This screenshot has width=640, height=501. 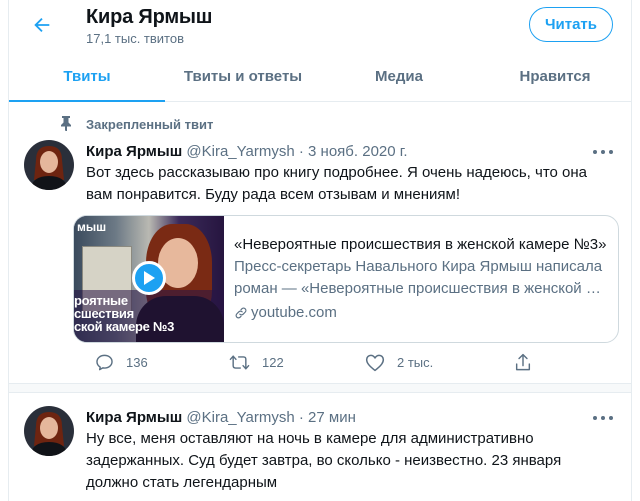 I want to click on reply-count: 136, so click(x=137, y=362).